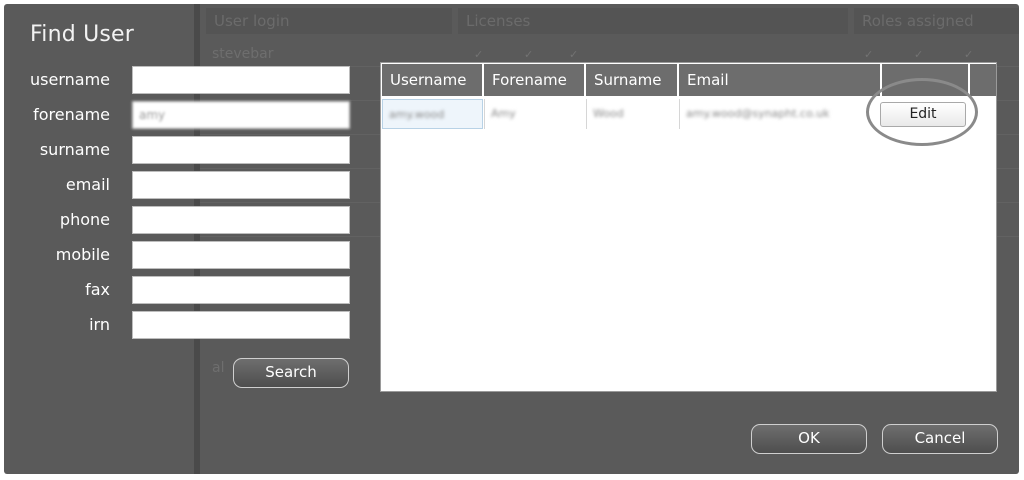  What do you see at coordinates (780, 80) in the screenshot?
I see `column-header-email: Email` at bounding box center [780, 80].